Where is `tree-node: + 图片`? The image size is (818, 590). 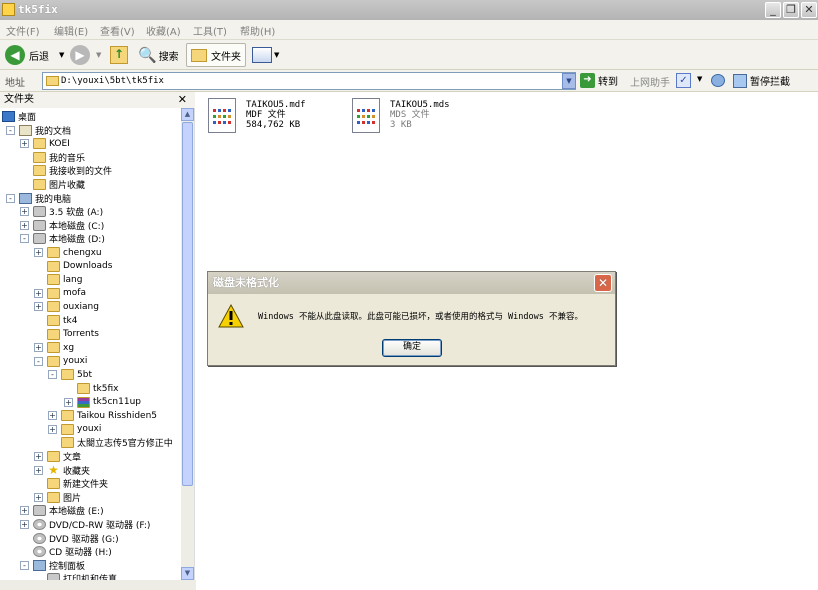 tree-node: + 图片 is located at coordinates (57, 497).